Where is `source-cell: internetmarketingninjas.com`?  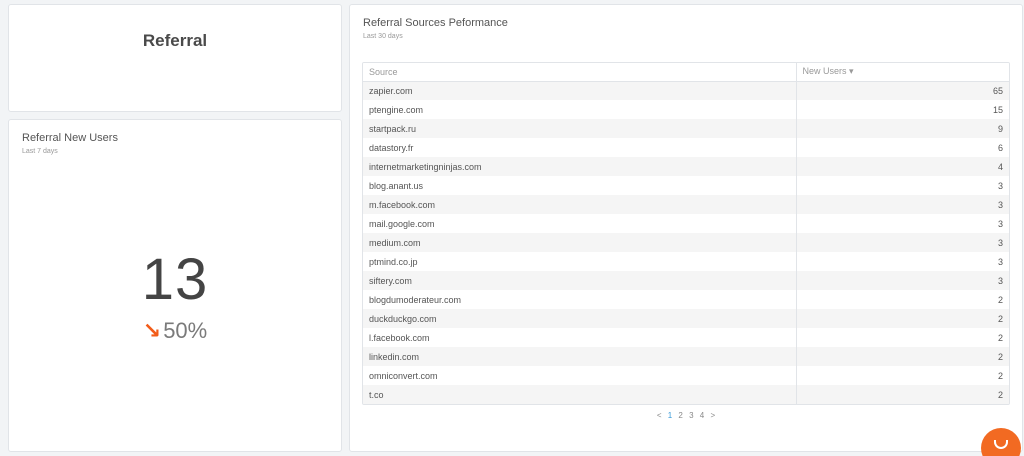
source-cell: internetmarketingninjas.com is located at coordinates (579, 166).